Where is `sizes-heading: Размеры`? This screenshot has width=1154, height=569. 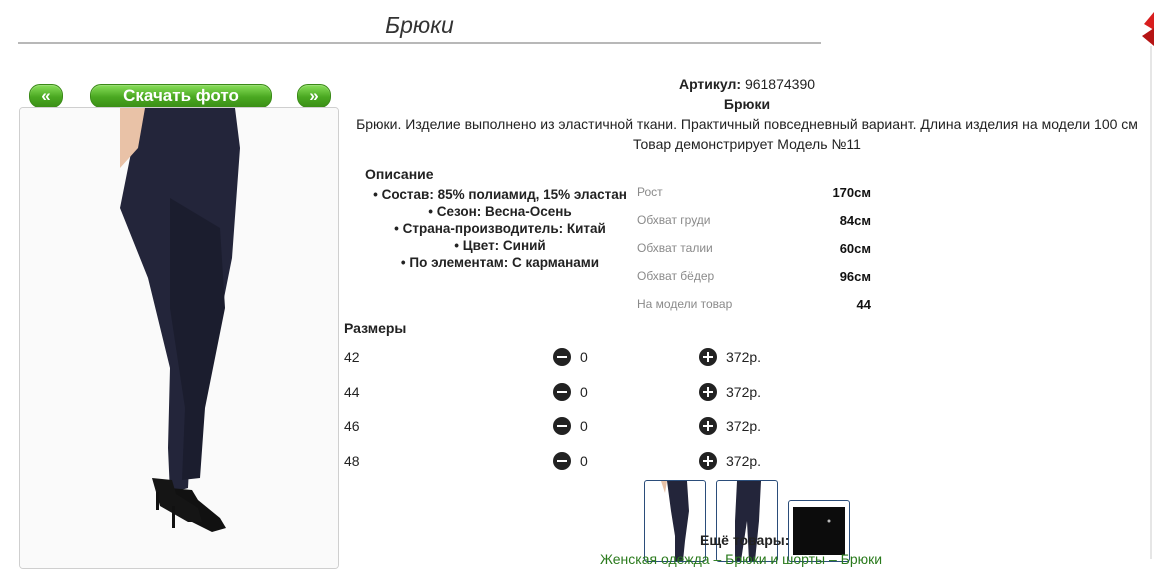
sizes-heading: Размеры is located at coordinates (375, 328).